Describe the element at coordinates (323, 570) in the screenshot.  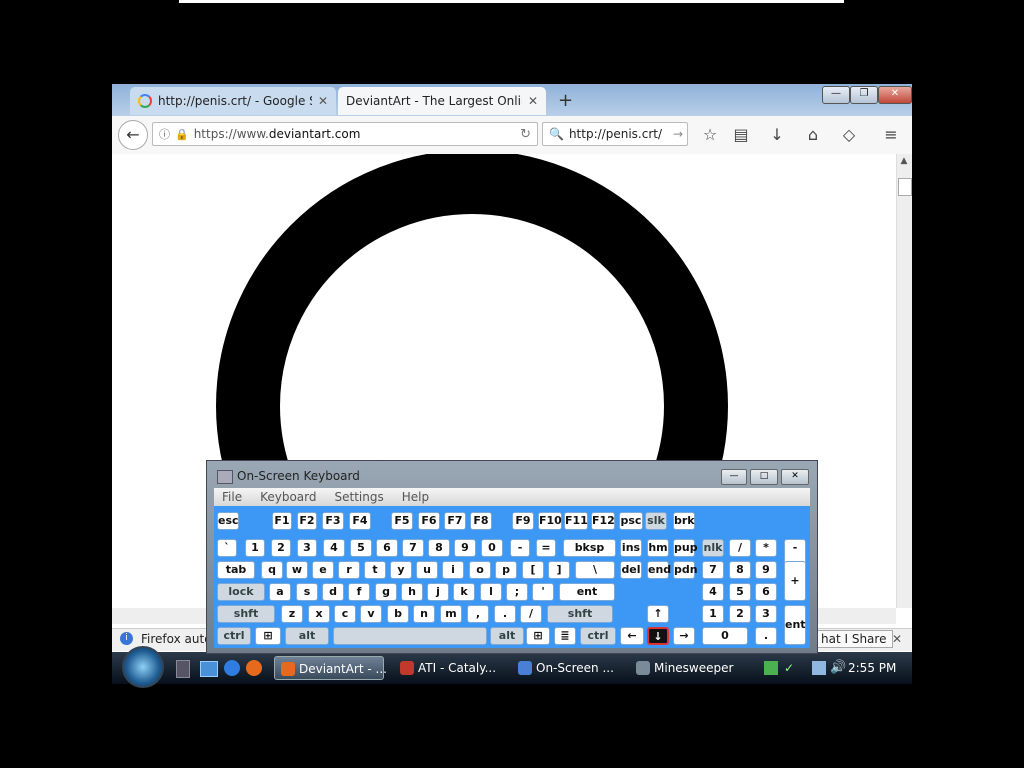
I see `key-e: e` at that location.